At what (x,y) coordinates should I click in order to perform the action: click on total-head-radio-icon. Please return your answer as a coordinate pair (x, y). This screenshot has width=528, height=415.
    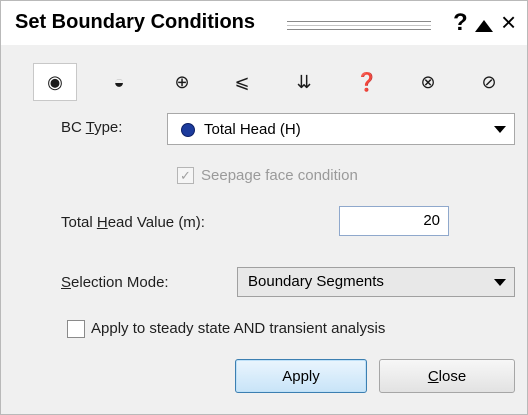
    Looking at the image, I should click on (188, 130).